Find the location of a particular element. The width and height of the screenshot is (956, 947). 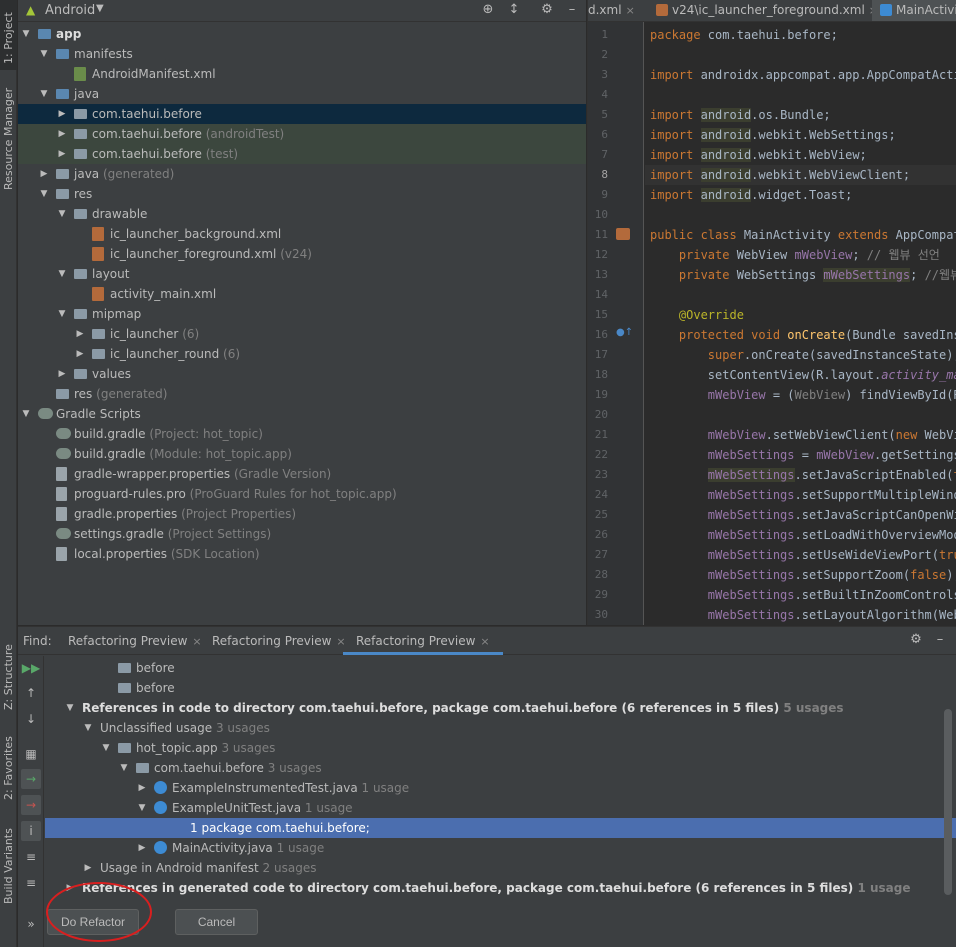

tree-item-com-taehui-before: ▶ com.taehui.before is located at coordinates (302, 114).